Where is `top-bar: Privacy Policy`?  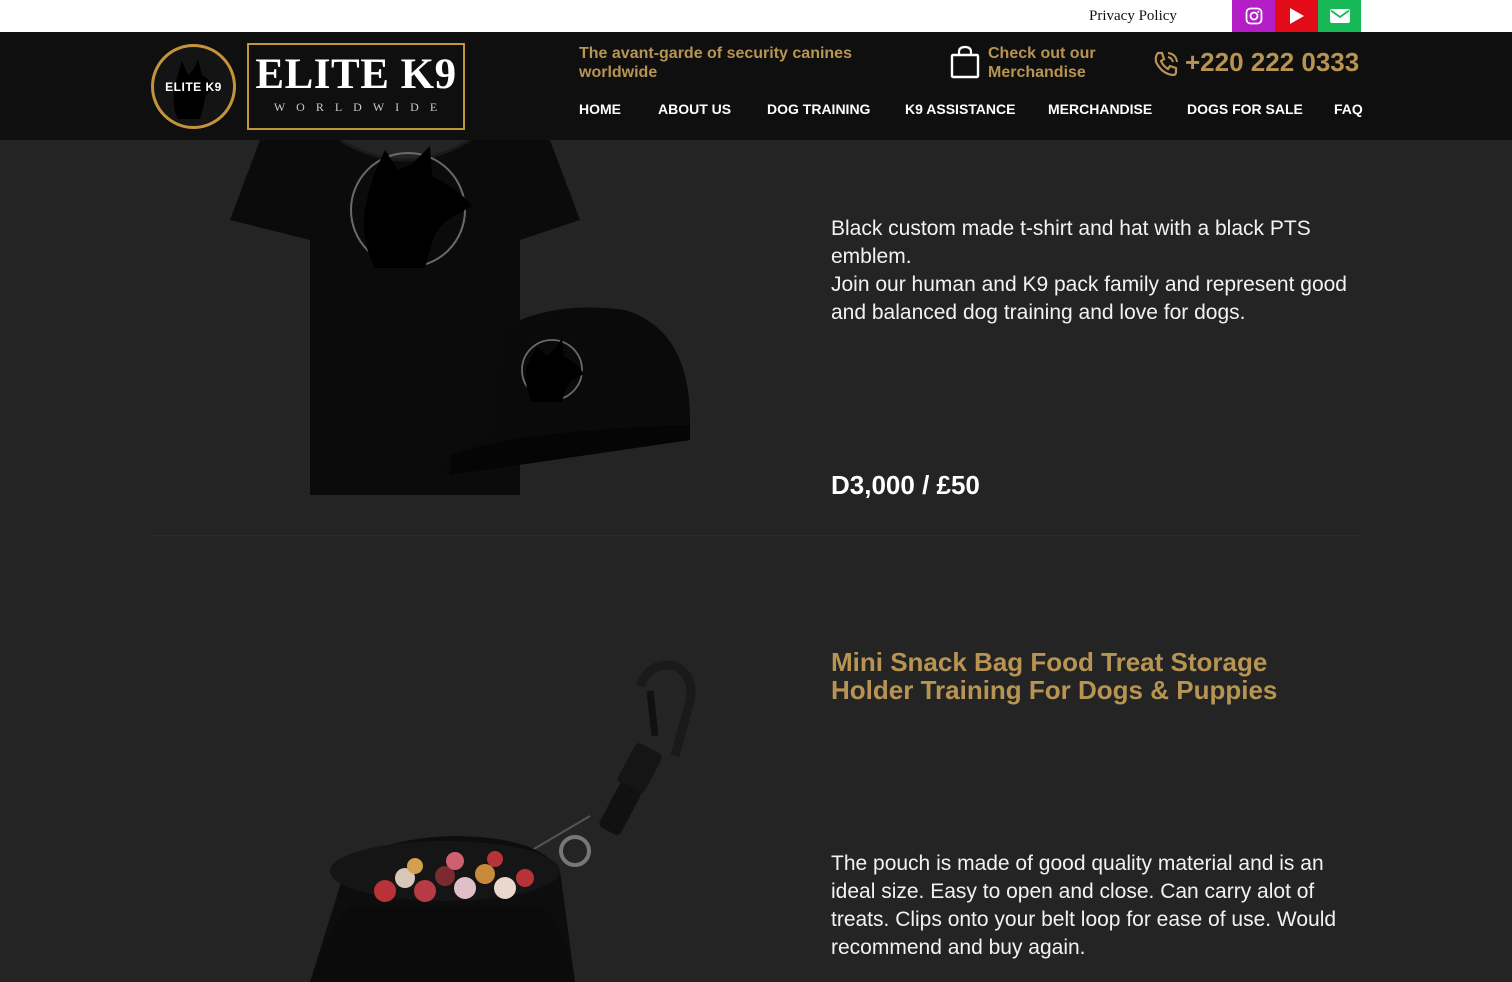
top-bar: Privacy Policy is located at coordinates (756, 16).